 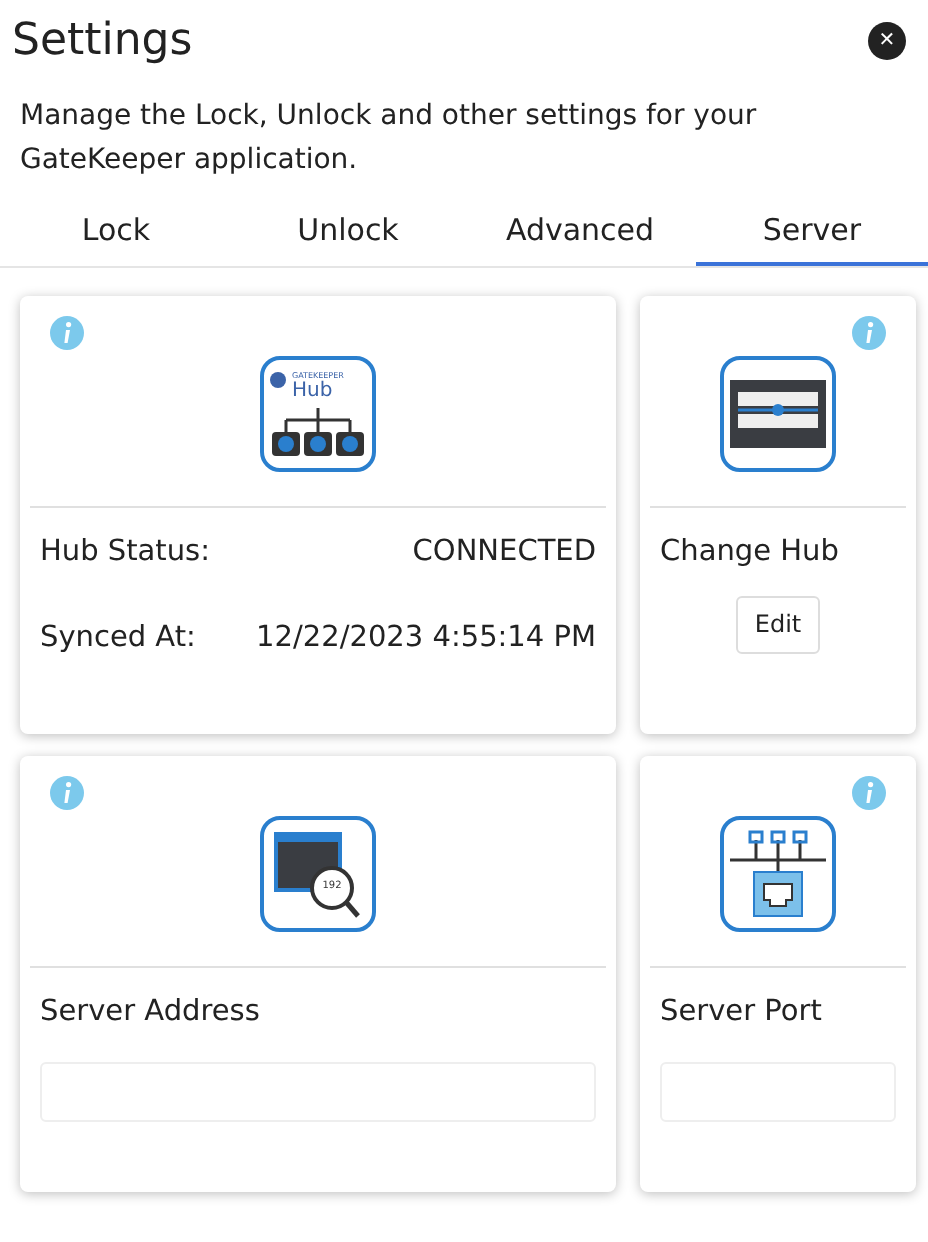 What do you see at coordinates (388, 139) in the screenshot?
I see `description: Manage the Lock, Unlock and other settings for your GateKeeper application.` at bounding box center [388, 139].